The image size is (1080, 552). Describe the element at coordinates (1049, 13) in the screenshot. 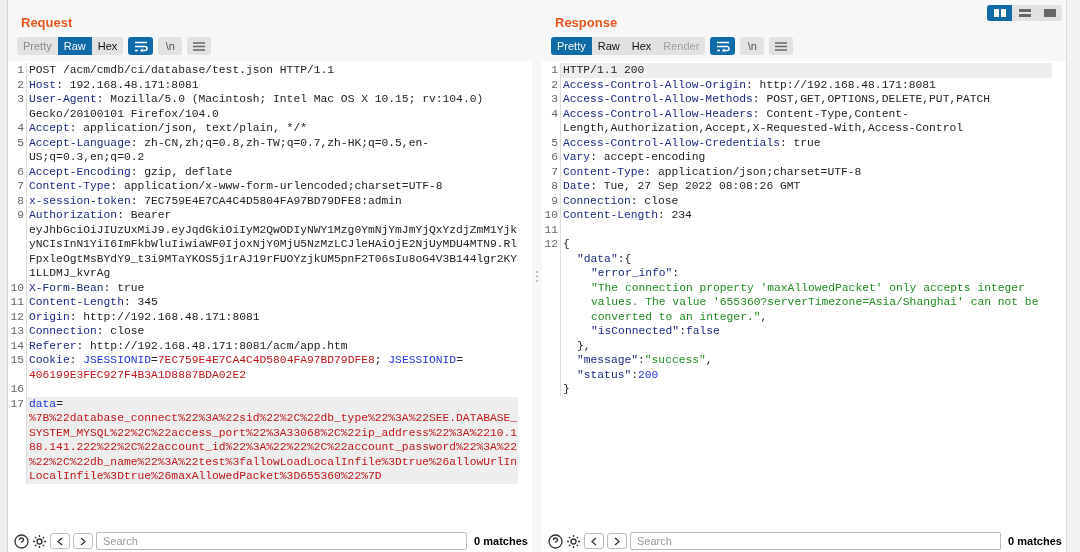

I see `single-pane-icon` at that location.